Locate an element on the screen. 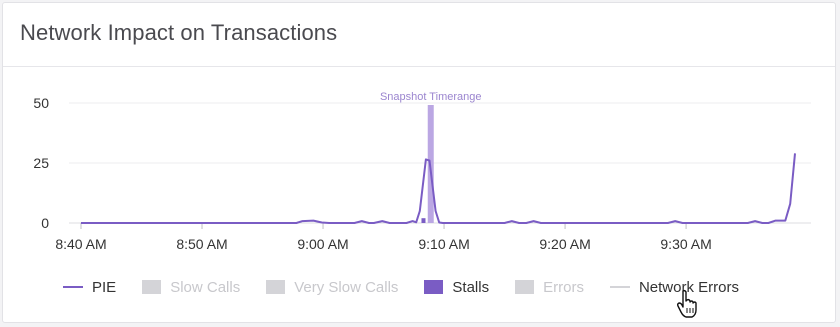 This screenshot has width=840, height=327. legend-item-very-slow-calls: Very Slow Calls is located at coordinates (332, 287).